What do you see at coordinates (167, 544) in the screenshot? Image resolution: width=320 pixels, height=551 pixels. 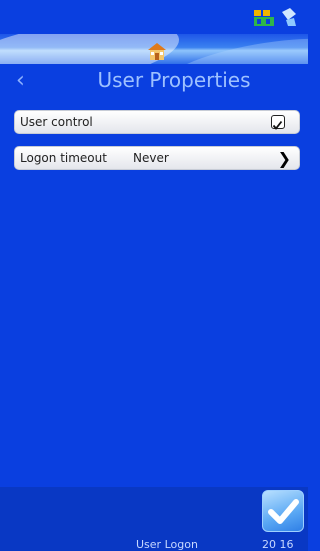 I see `footer-user: User Logon` at bounding box center [167, 544].